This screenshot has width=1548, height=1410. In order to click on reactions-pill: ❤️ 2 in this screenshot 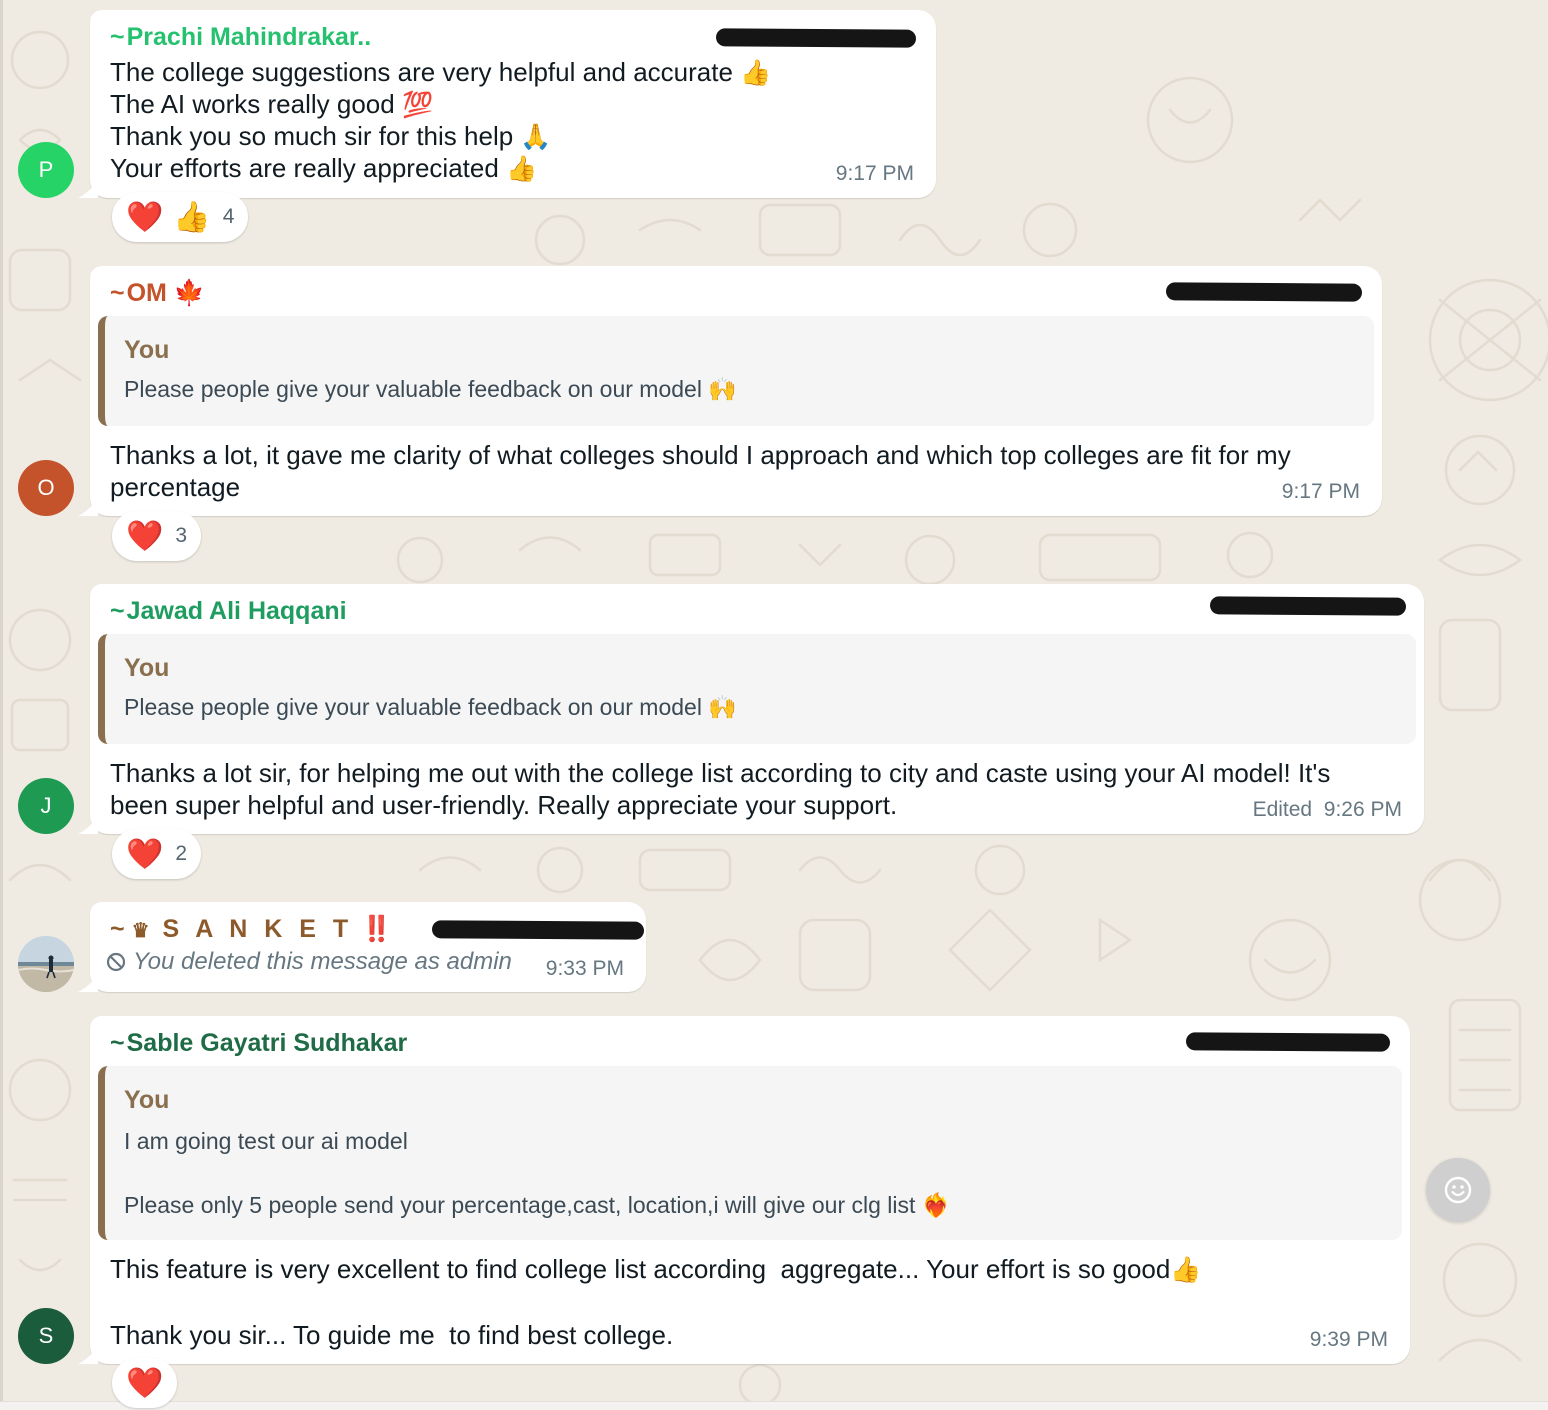, I will do `click(157, 854)`.